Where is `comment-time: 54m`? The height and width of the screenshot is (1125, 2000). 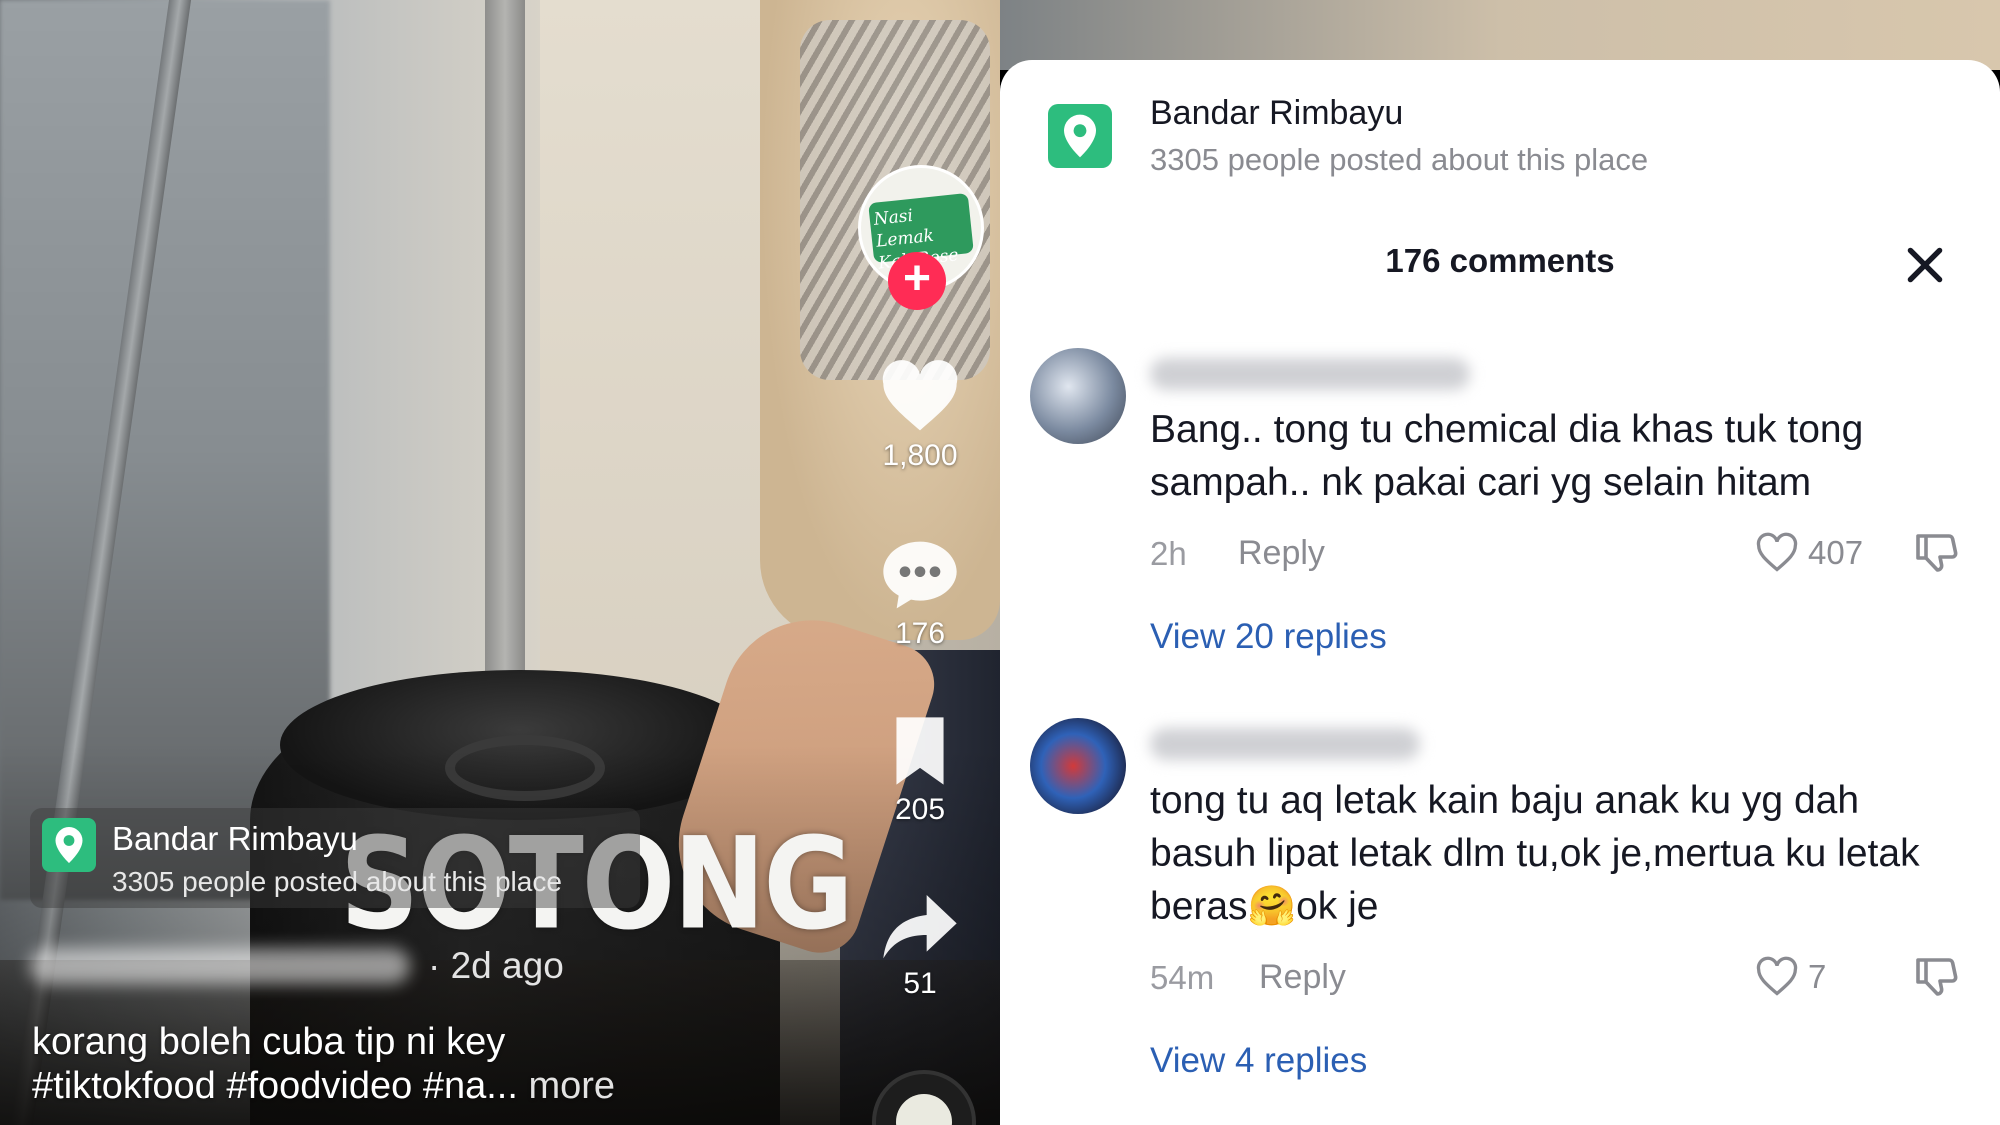 comment-time: 54m is located at coordinates (1182, 977).